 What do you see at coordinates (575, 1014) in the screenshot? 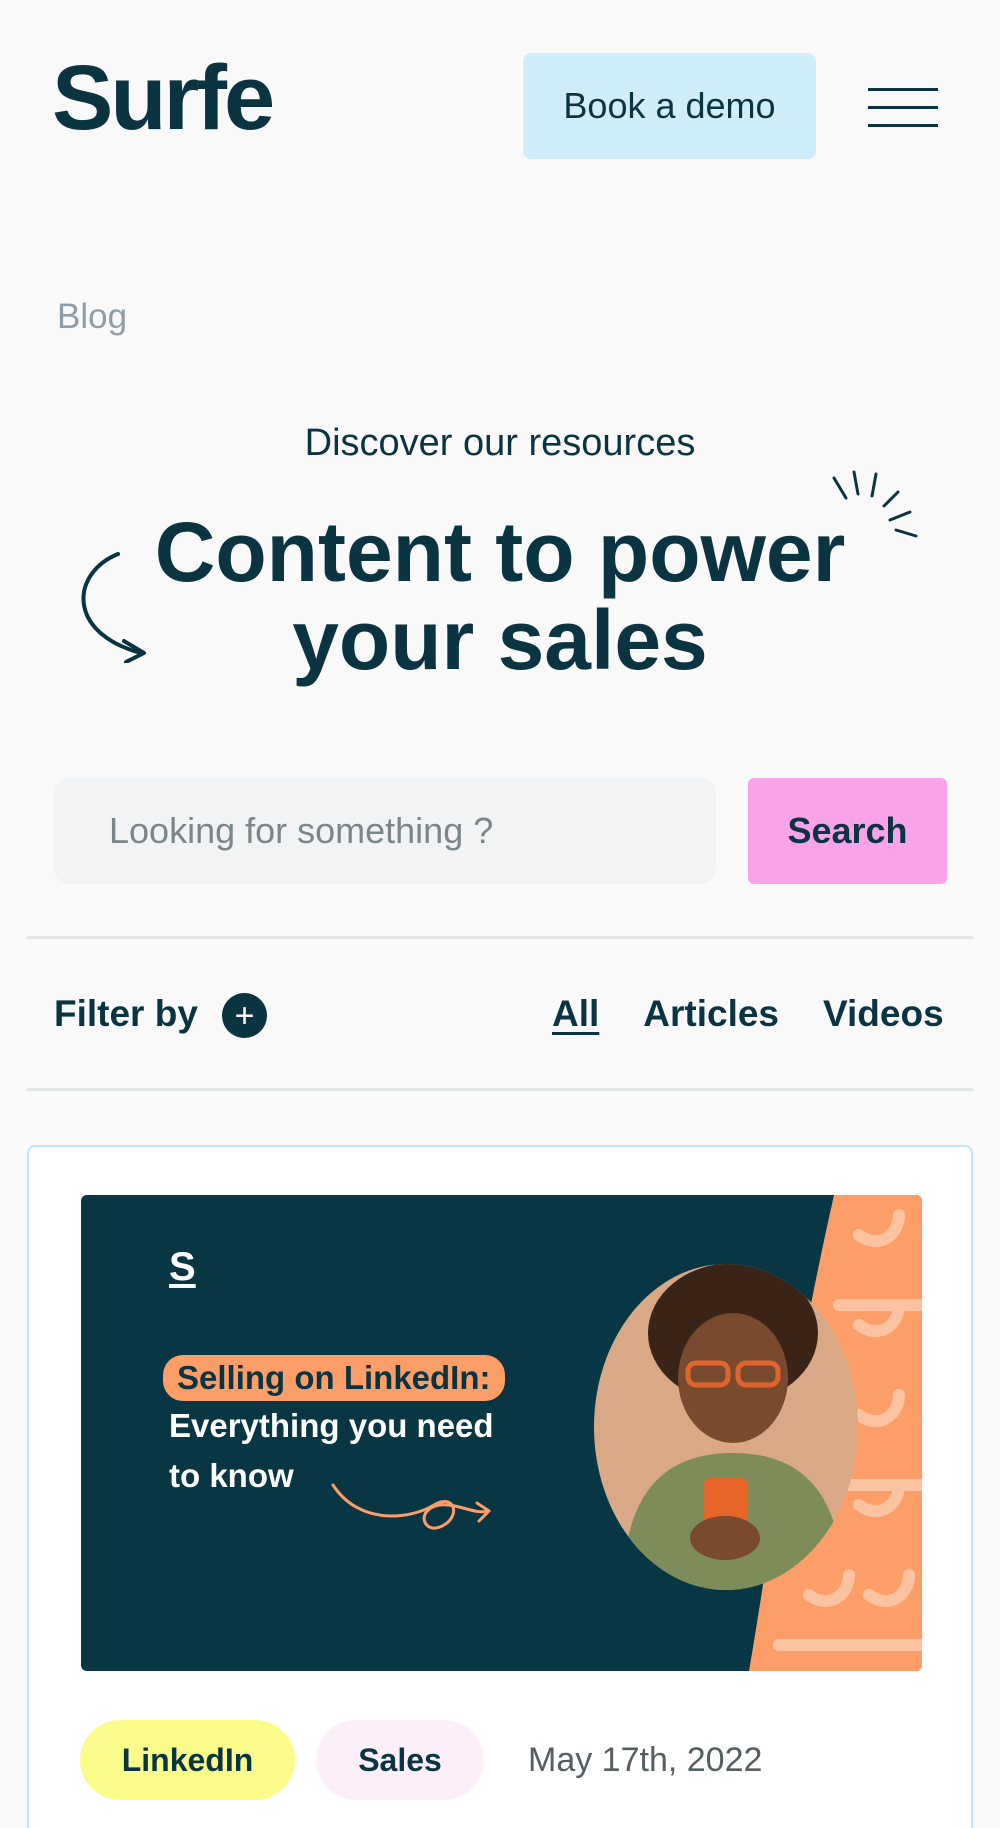
I see `tab-all: All` at bounding box center [575, 1014].